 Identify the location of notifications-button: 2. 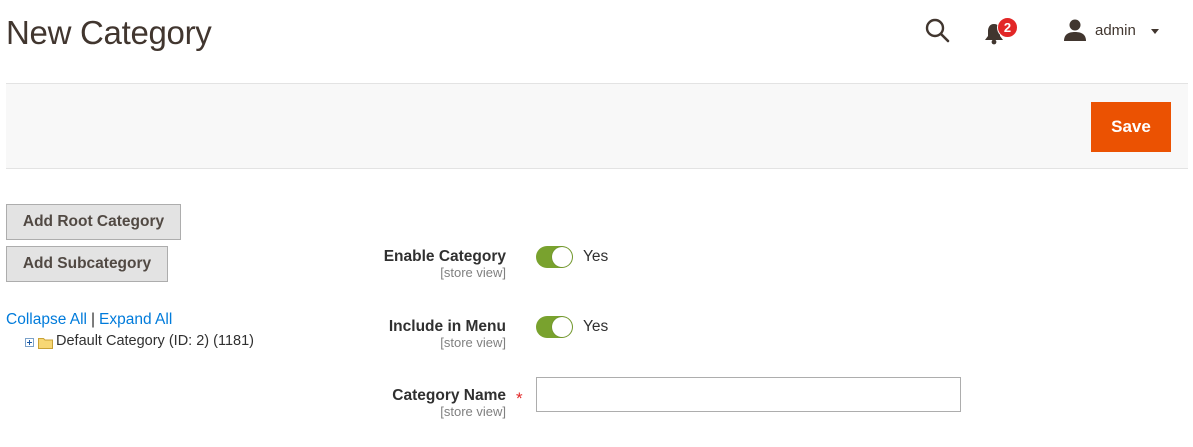
(1003, 32).